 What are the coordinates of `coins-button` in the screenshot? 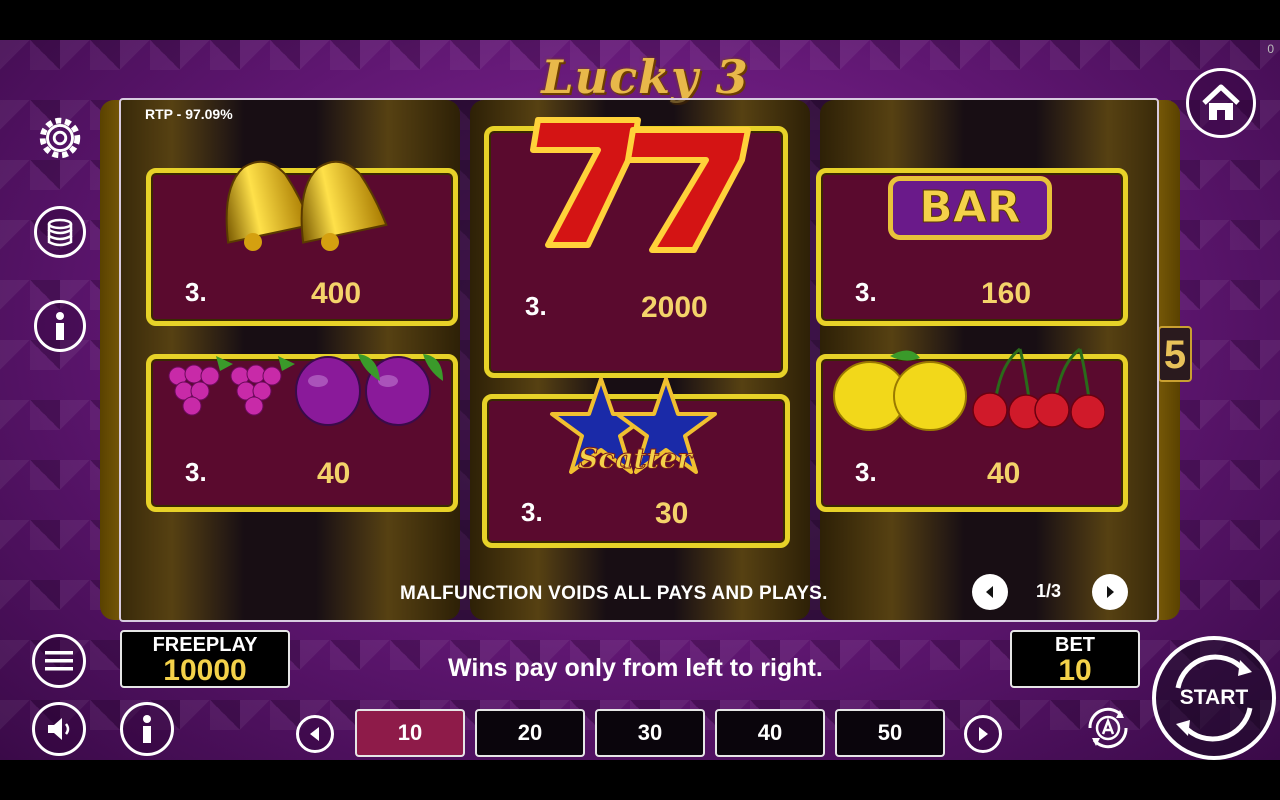 It's located at (60, 232).